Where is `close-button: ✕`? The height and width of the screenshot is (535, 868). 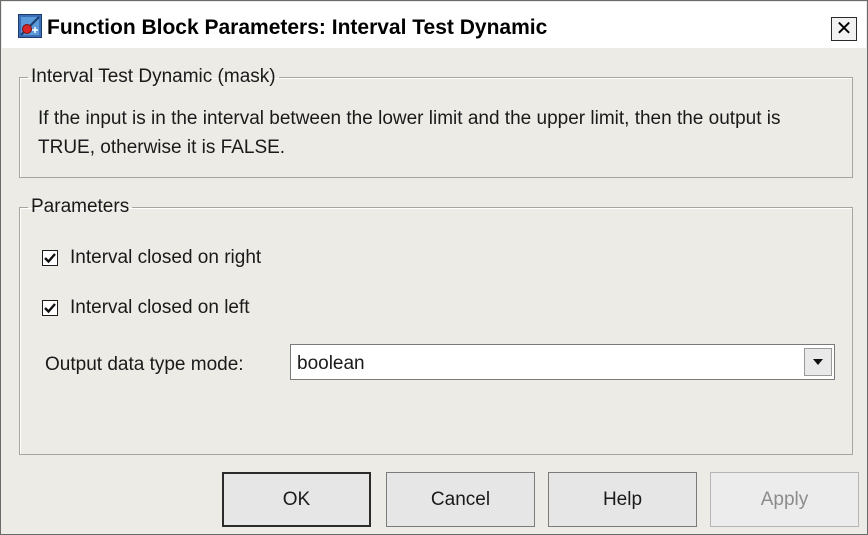 close-button: ✕ is located at coordinates (844, 29).